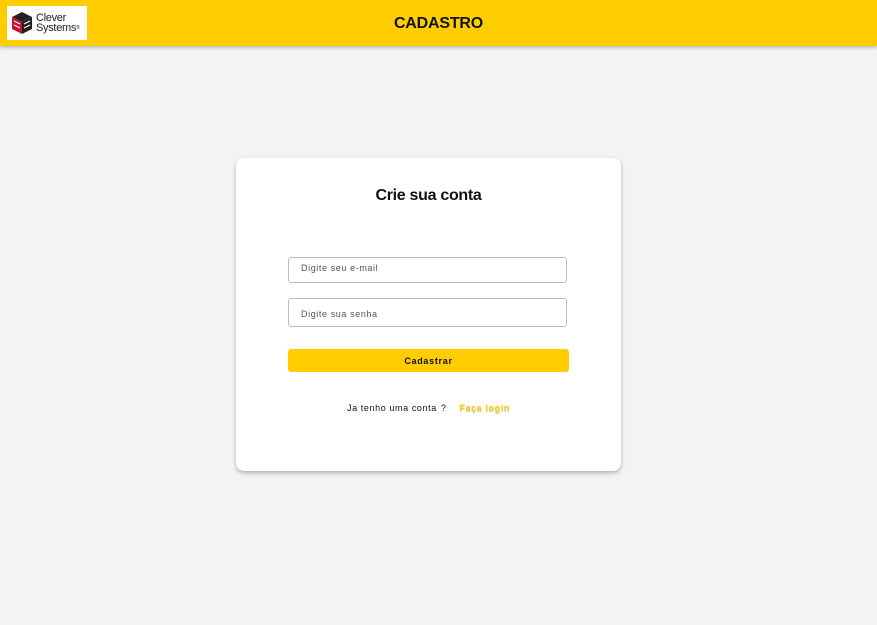 The width and height of the screenshot is (877, 625). I want to click on login-prompt-question: ?, so click(443, 408).